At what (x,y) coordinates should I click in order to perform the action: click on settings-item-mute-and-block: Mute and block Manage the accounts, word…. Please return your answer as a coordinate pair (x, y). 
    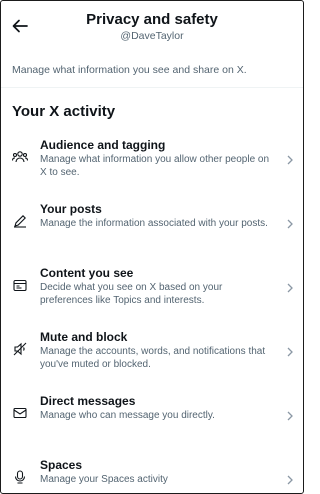
    Looking at the image, I should click on (152, 352).